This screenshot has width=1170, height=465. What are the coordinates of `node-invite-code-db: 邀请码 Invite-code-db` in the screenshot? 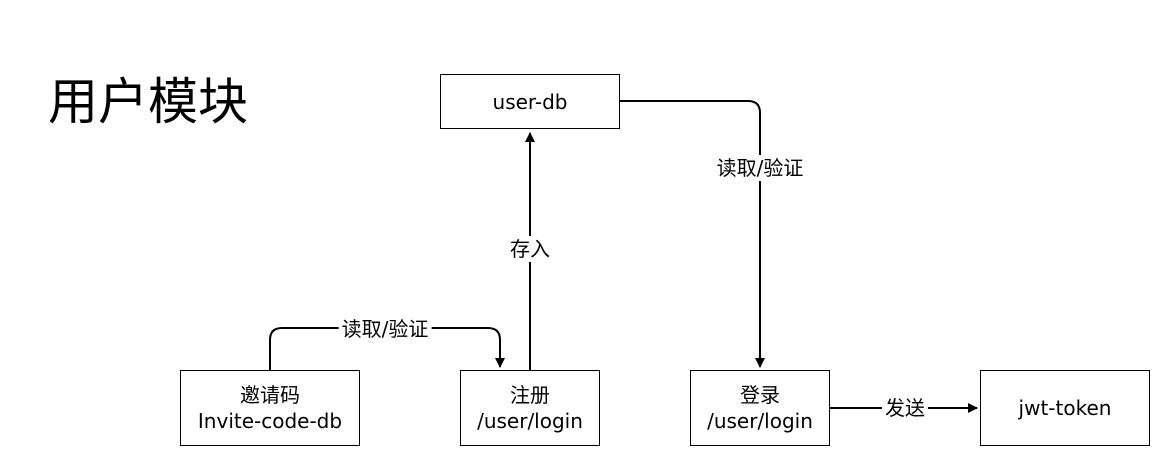 It's located at (270, 408).